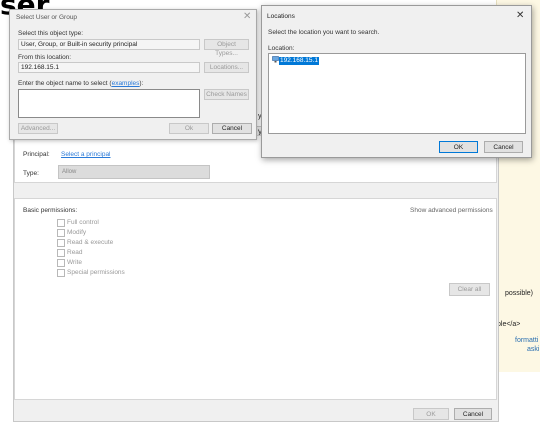 This screenshot has height=422, width=540. I want to click on tree-item-label: 192.168.15.1, so click(299, 60).